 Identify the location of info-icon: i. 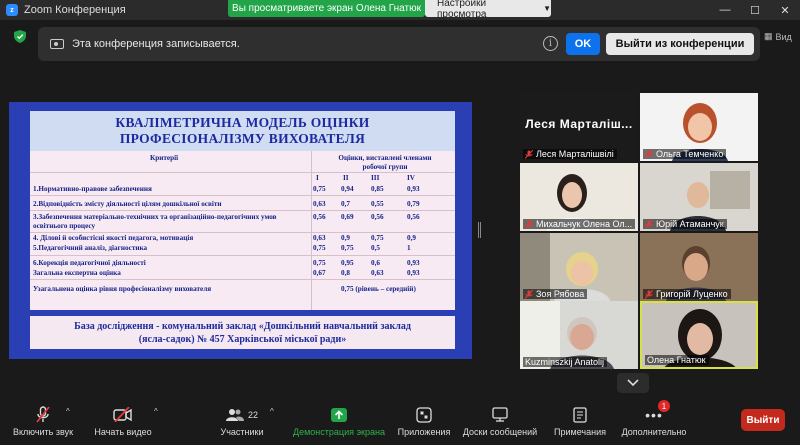
(550, 43).